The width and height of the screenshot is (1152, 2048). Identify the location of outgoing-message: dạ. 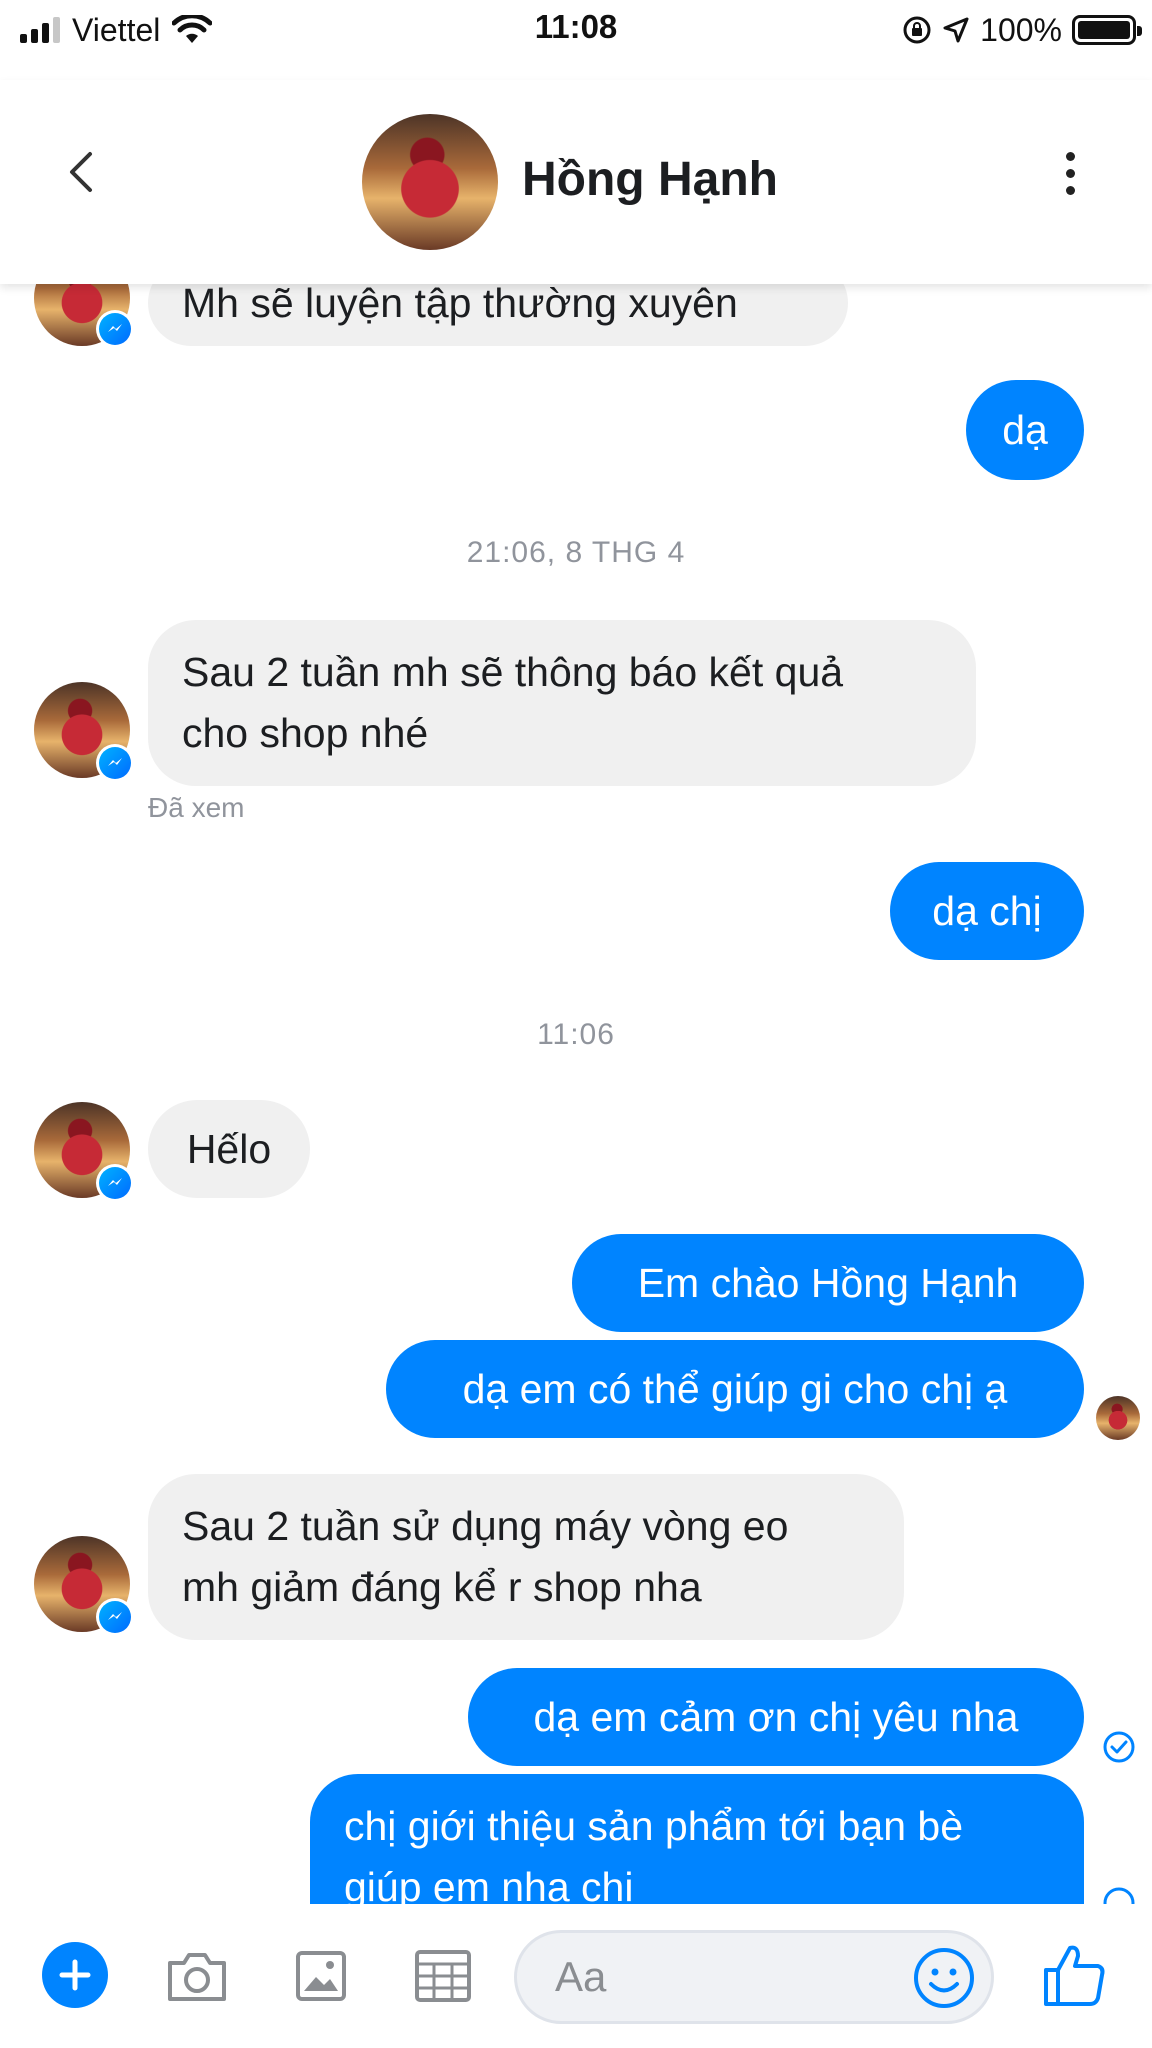
(1025, 430).